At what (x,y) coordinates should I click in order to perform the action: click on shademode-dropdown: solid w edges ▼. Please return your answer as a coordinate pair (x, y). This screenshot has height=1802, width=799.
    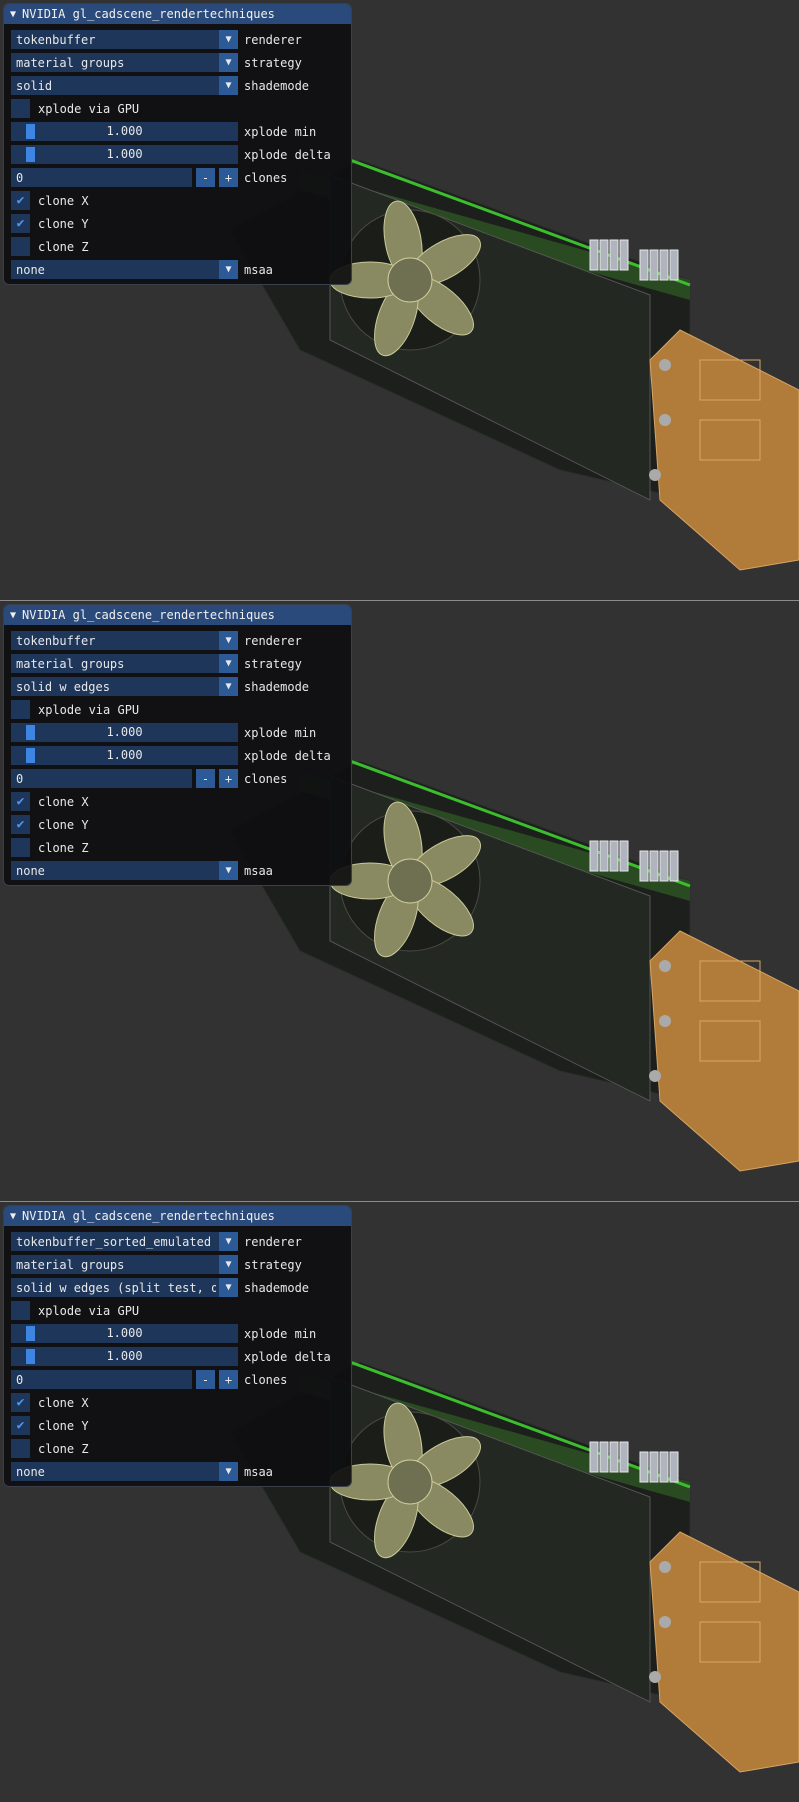
    Looking at the image, I should click on (124, 686).